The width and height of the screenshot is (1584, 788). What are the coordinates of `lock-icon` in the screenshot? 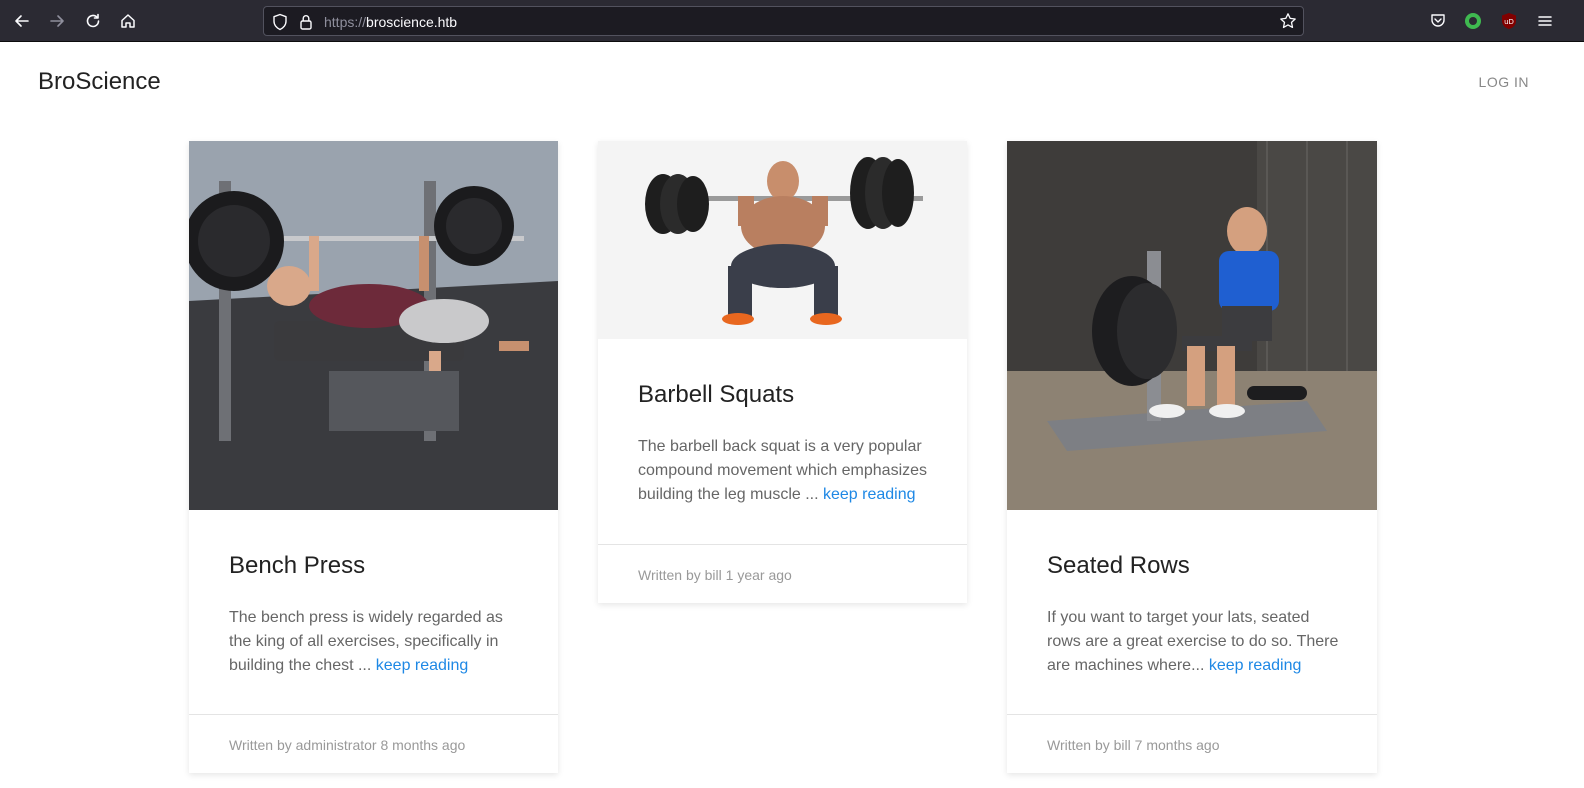 It's located at (306, 24).